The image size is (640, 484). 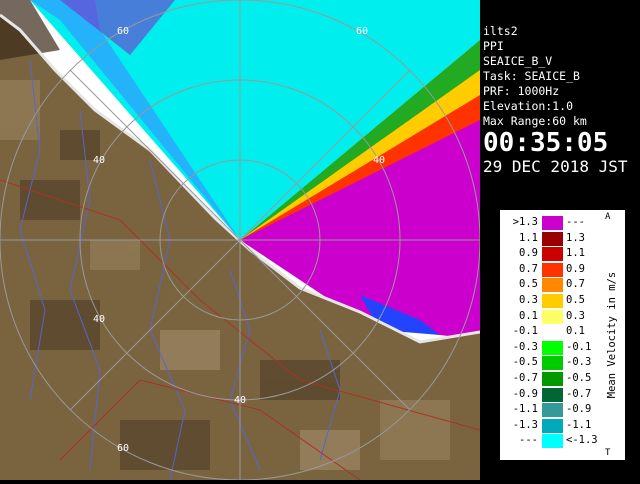 I want to click on legend-row: 0.9 1.1, so click(x=554, y=254).